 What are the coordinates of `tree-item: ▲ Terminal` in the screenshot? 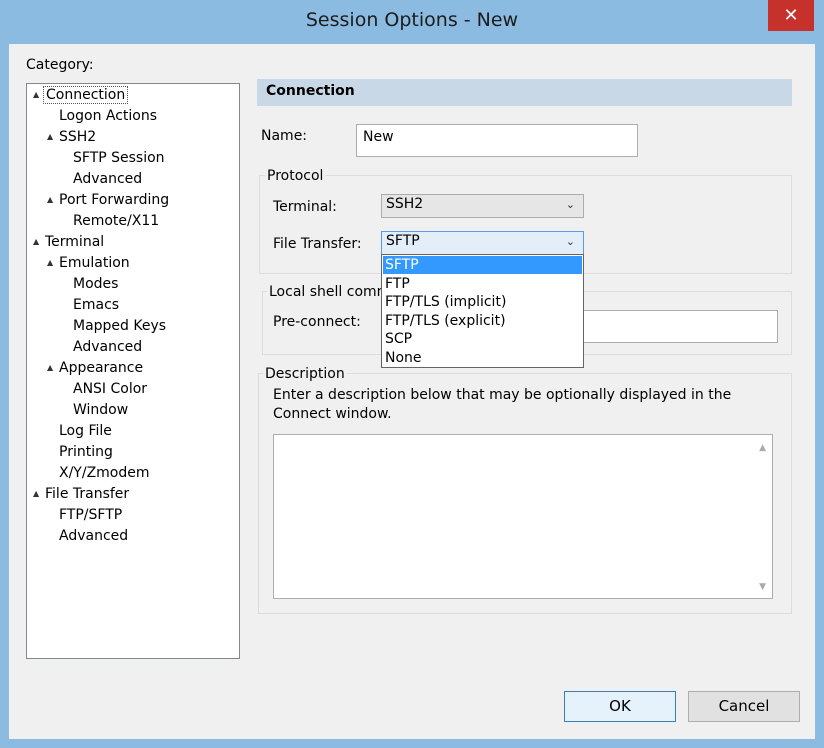 It's located at (69, 242).